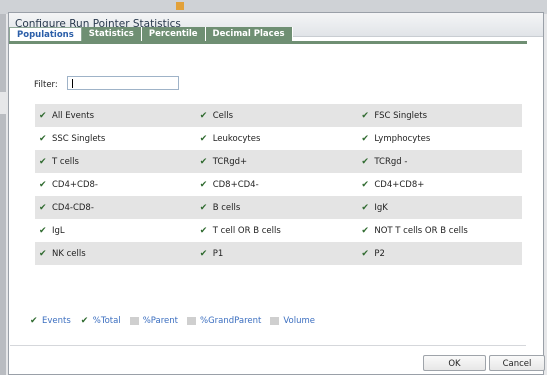 The width and height of the screenshot is (547, 375). What do you see at coordinates (441, 162) in the screenshot?
I see `population-item: ✔ TCRgd -` at bounding box center [441, 162].